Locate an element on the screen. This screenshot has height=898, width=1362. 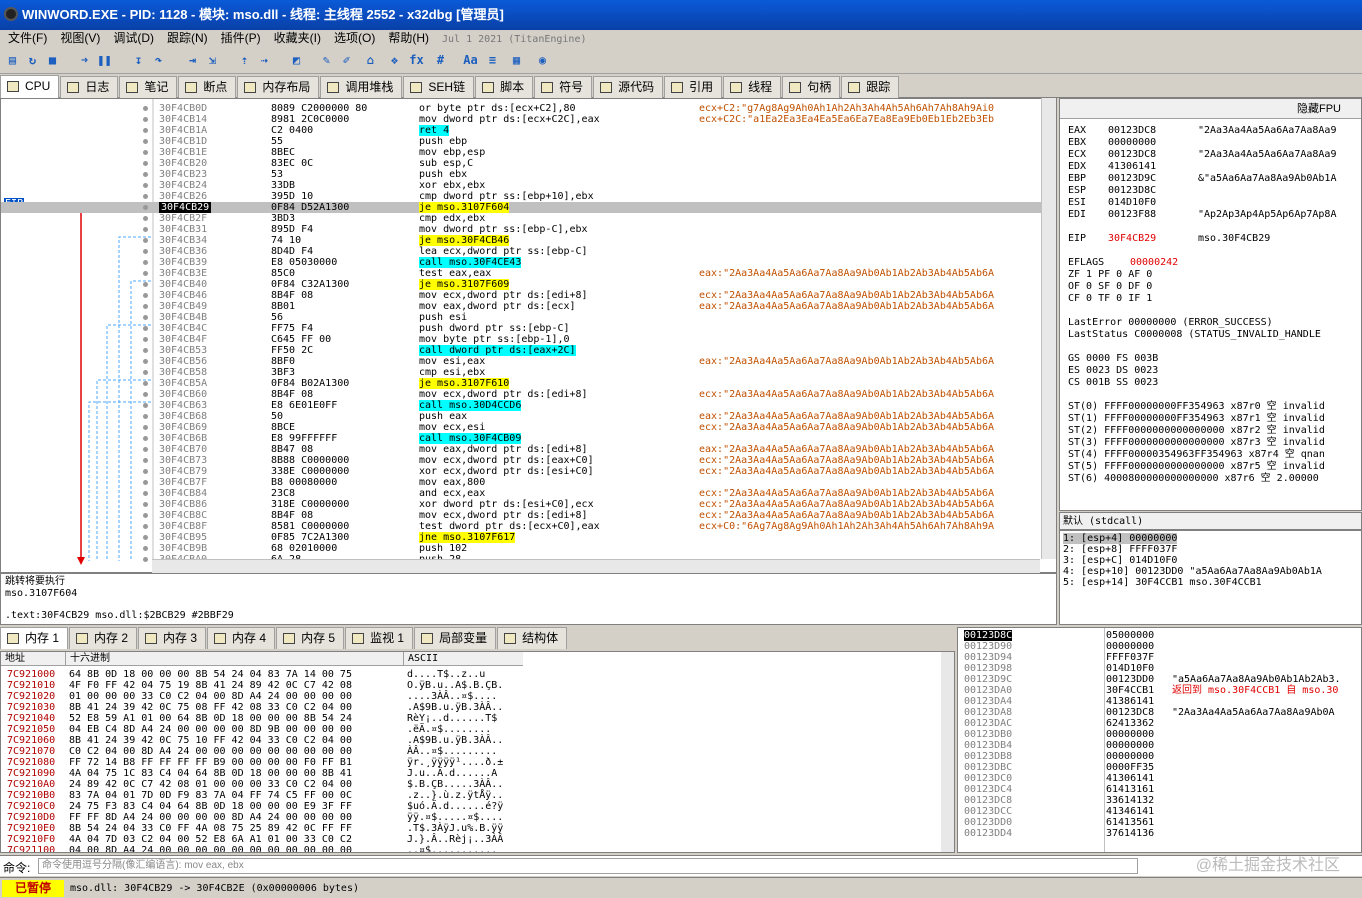
trace-over-icon: ⇲ is located at coordinates (212, 60).